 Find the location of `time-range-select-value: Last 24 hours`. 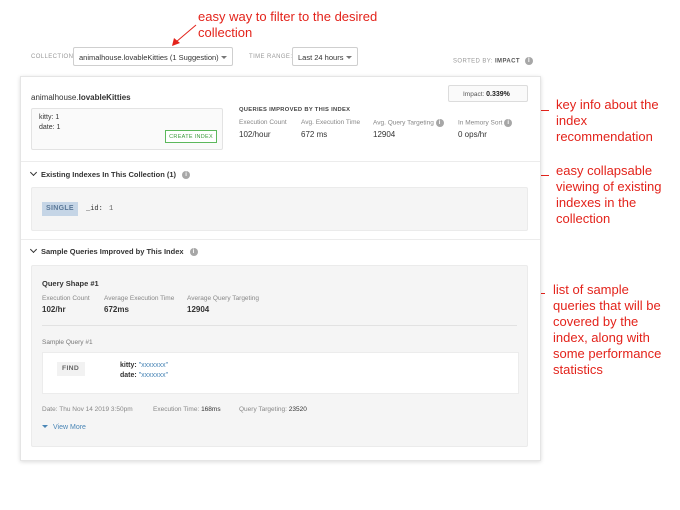

time-range-select-value: Last 24 hours is located at coordinates (321, 57).